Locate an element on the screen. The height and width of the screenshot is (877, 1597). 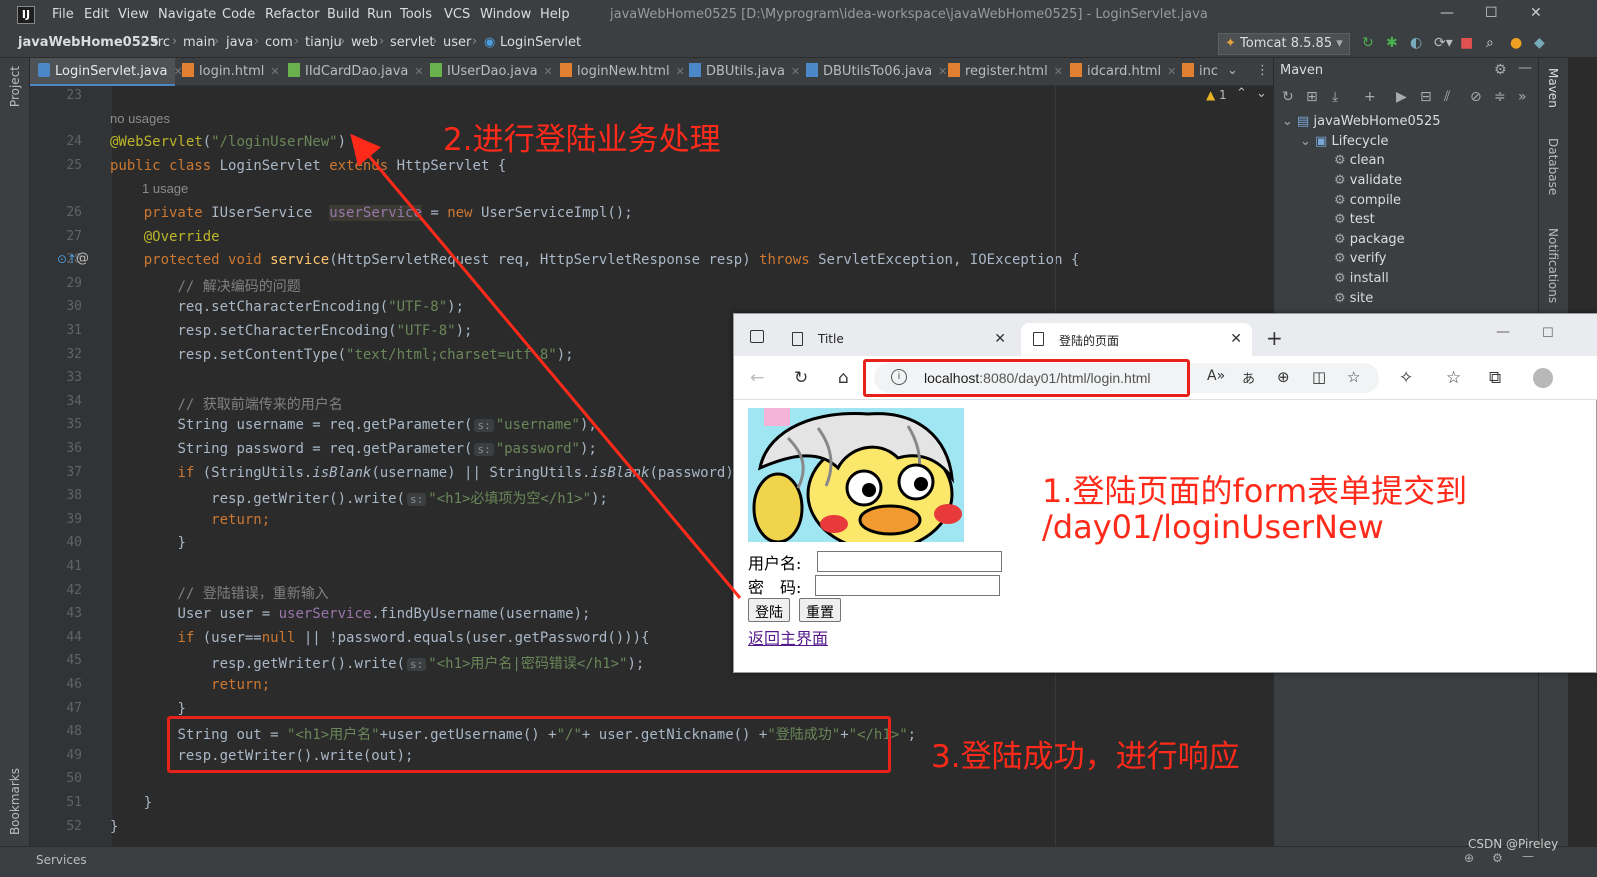
extensions-icon: ✧ is located at coordinates (1406, 378).